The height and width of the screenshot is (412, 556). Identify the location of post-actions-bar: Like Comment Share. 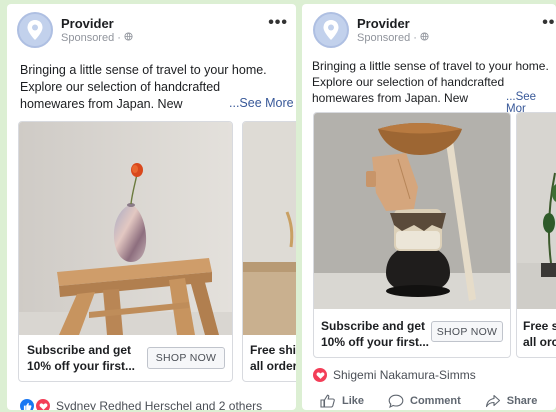
(438, 401).